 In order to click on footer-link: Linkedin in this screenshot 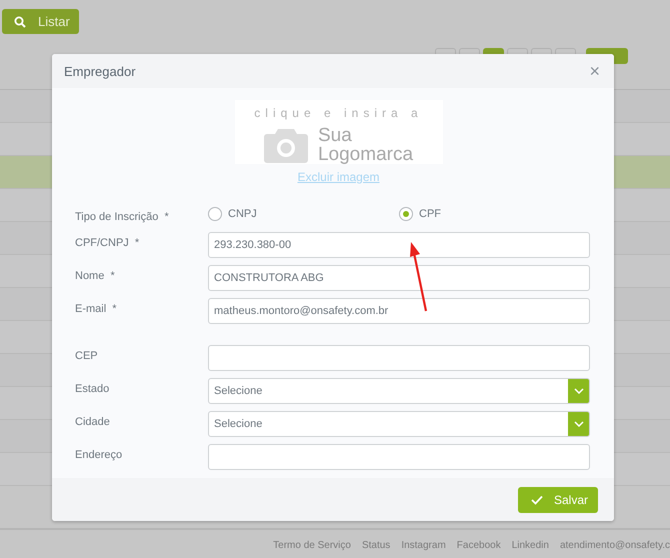, I will do `click(530, 545)`.